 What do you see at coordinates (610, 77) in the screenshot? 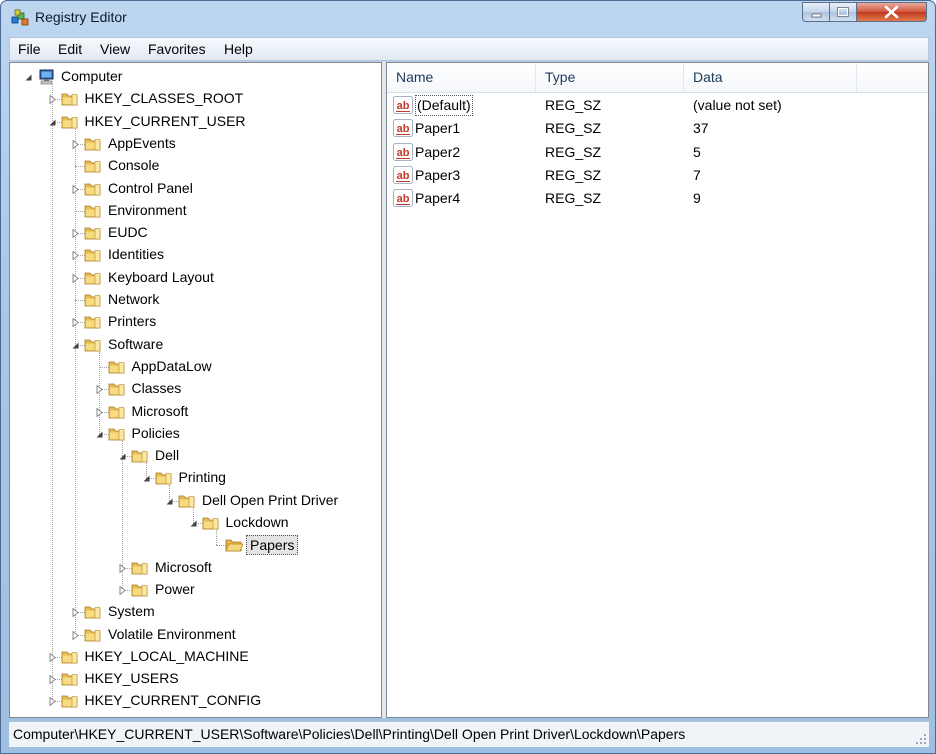
I see `column-header-type: Type` at bounding box center [610, 77].